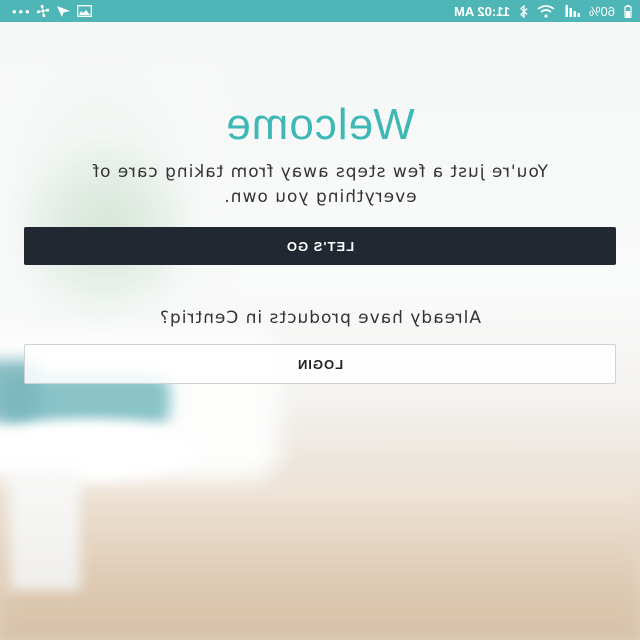 The height and width of the screenshot is (640, 640). I want to click on lets-go-button: LET'S GO, so click(320, 246).